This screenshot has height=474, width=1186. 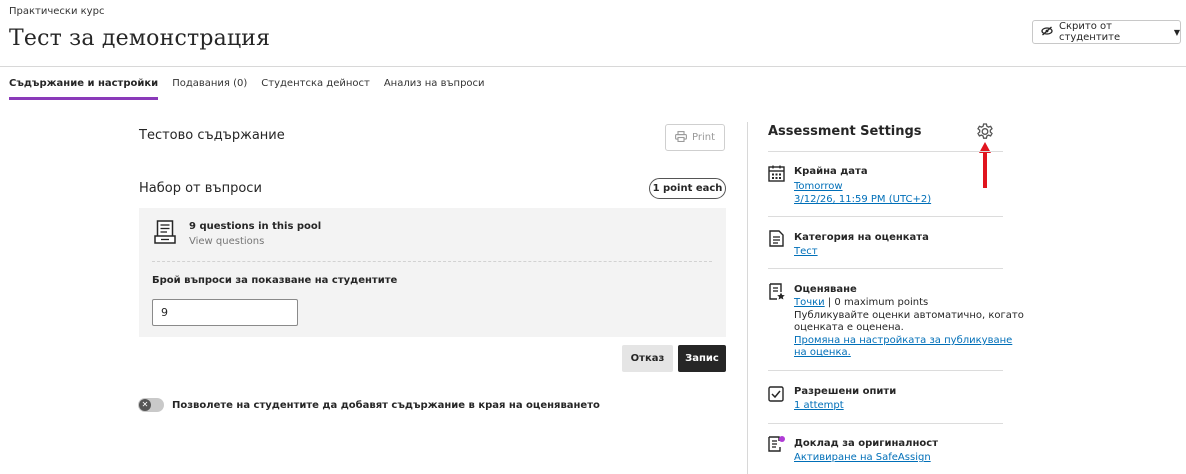 I want to click on tab-student-activity: Студентска дейност, so click(x=315, y=89).